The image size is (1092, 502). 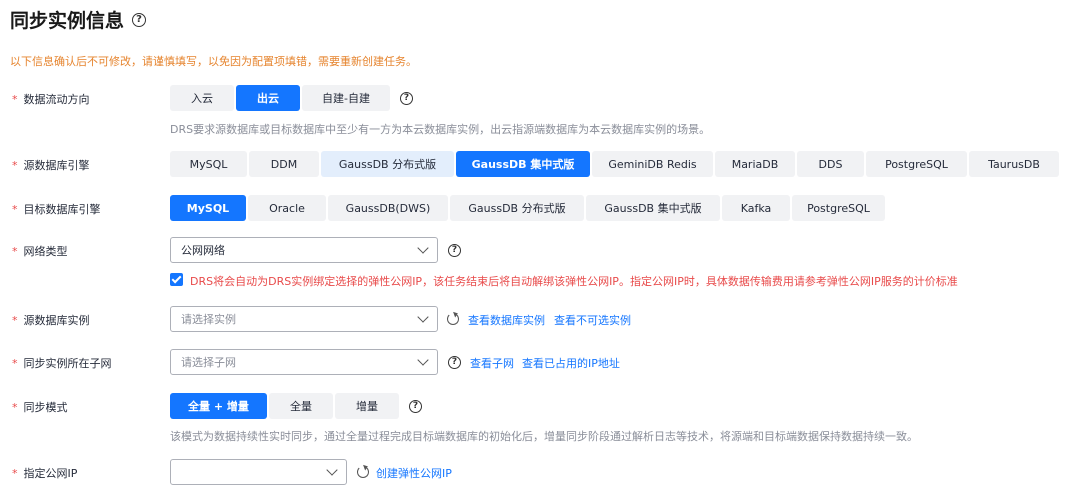 I want to click on sync-mode-incremental: 增量, so click(x=367, y=406).